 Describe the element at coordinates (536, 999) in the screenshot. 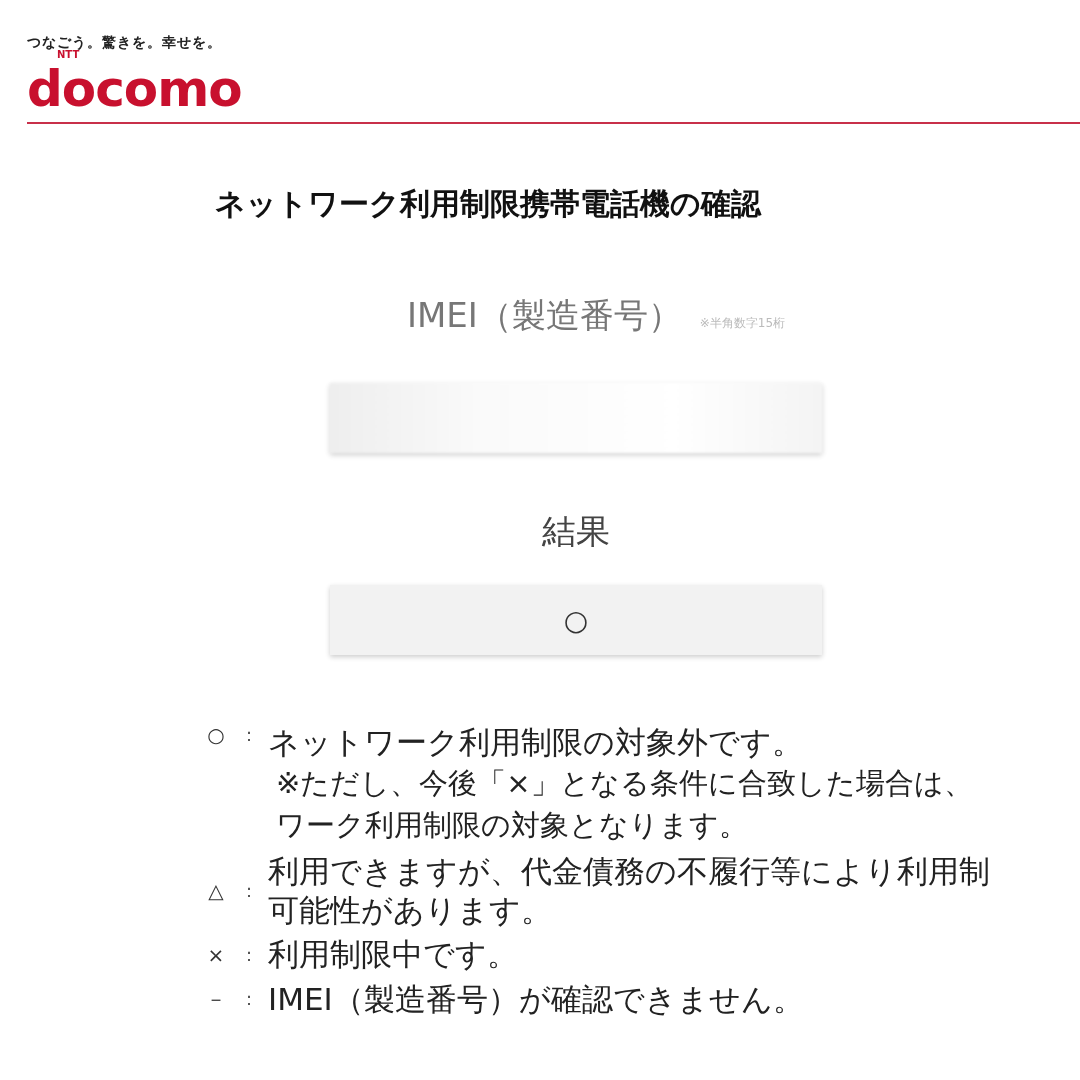

I see `legend-text: IMEI（製造番号）が確認できません。` at that location.